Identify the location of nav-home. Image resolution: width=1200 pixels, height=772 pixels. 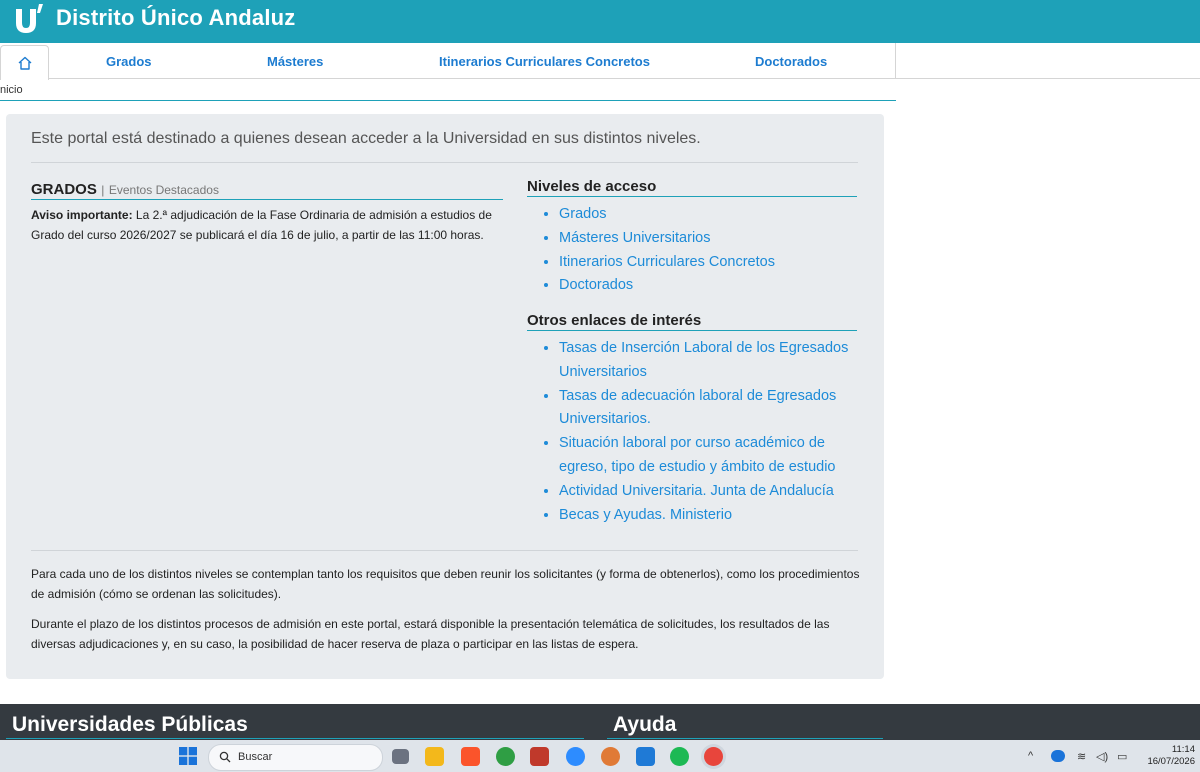
(24, 62).